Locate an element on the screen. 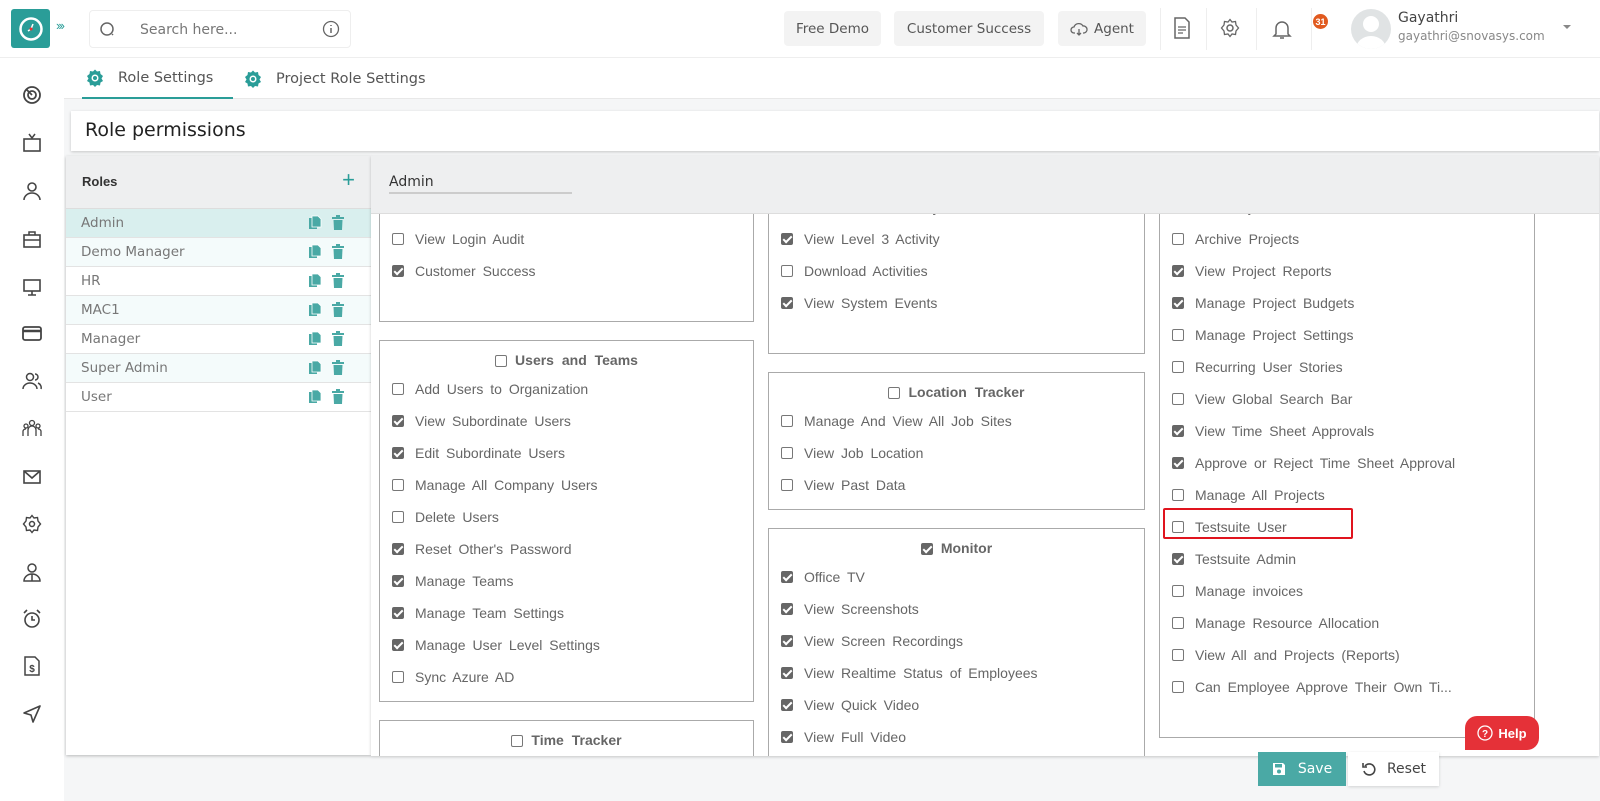 The height and width of the screenshot is (801, 1600). role-name-input is located at coordinates (480, 183).